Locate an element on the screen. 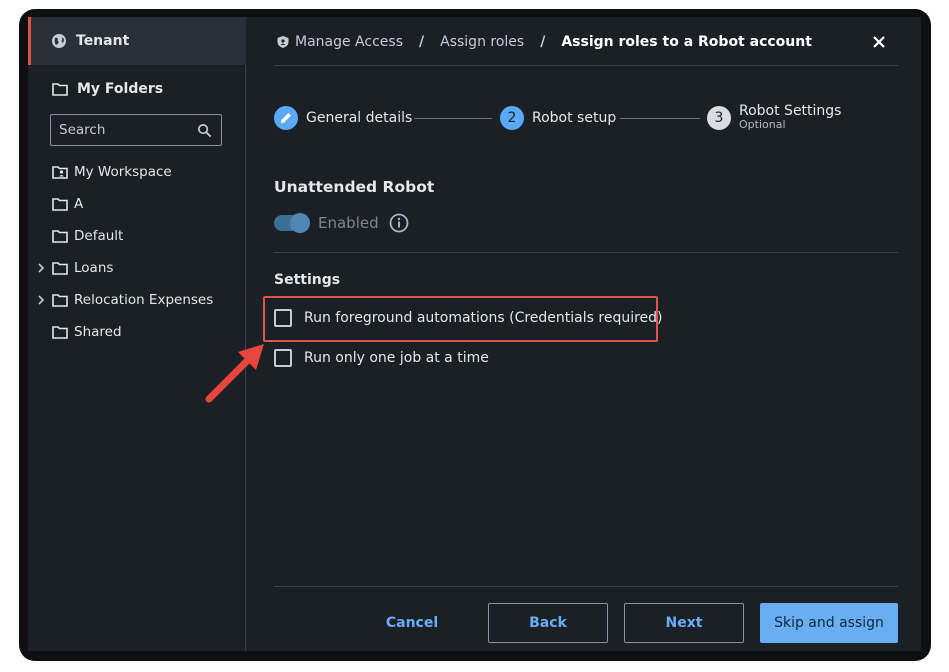  enabled-toggle is located at coordinates (292, 223).